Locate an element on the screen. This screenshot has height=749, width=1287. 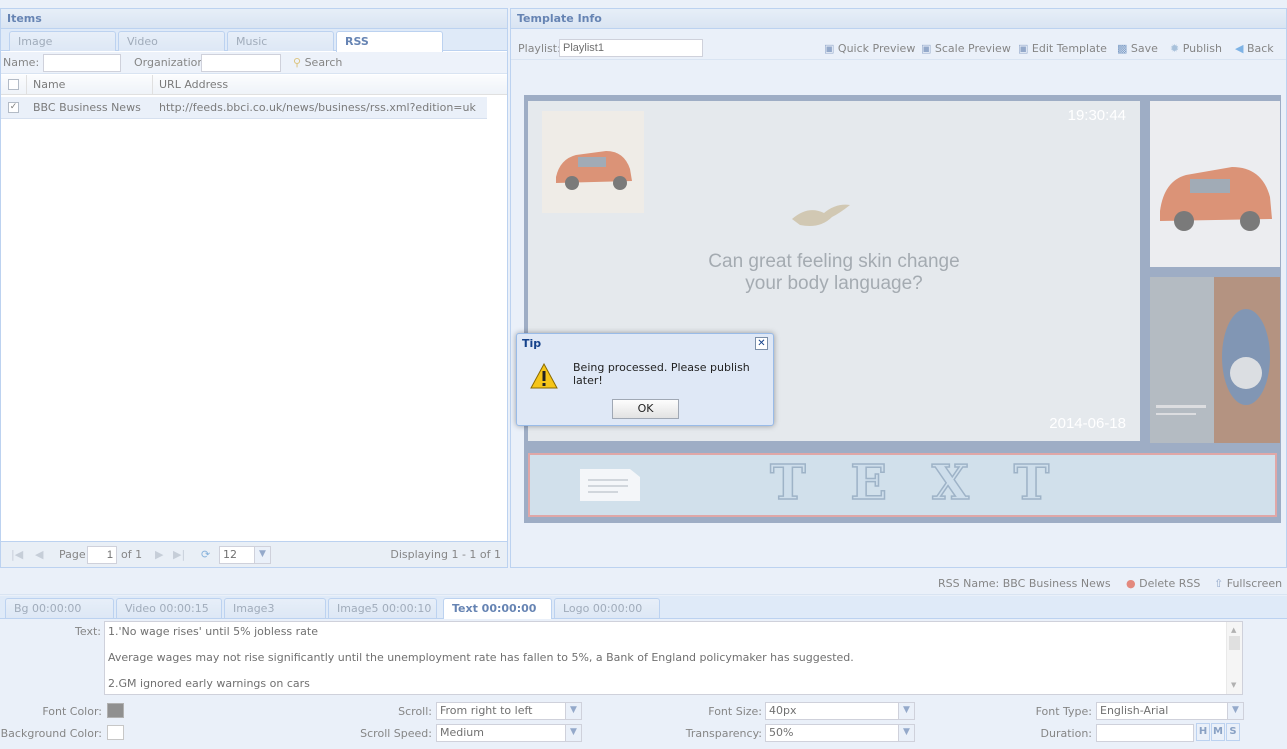
scale-preview-label: Scale Preview is located at coordinates (972, 48).